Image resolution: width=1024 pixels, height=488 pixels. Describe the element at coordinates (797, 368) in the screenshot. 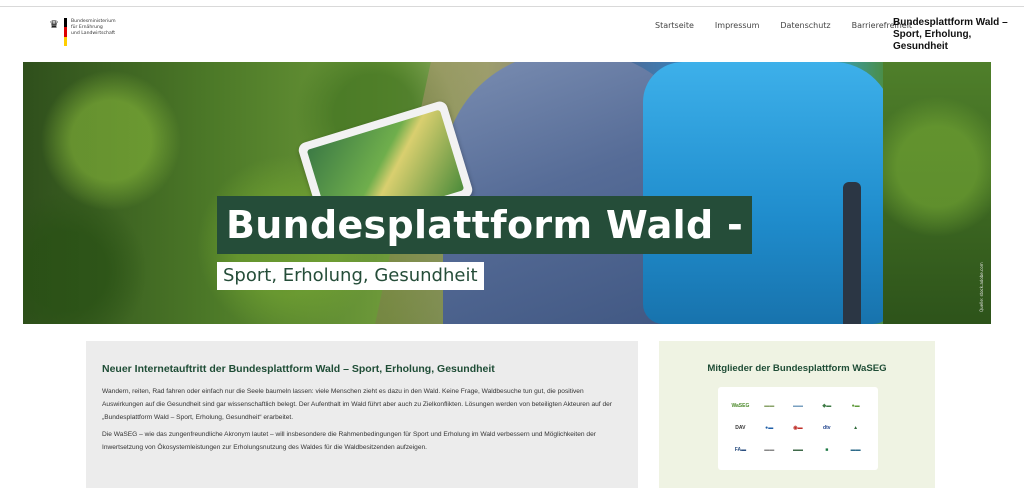

I see `members-heading: Mitglieder der Bundesplattform WaSEG` at that location.